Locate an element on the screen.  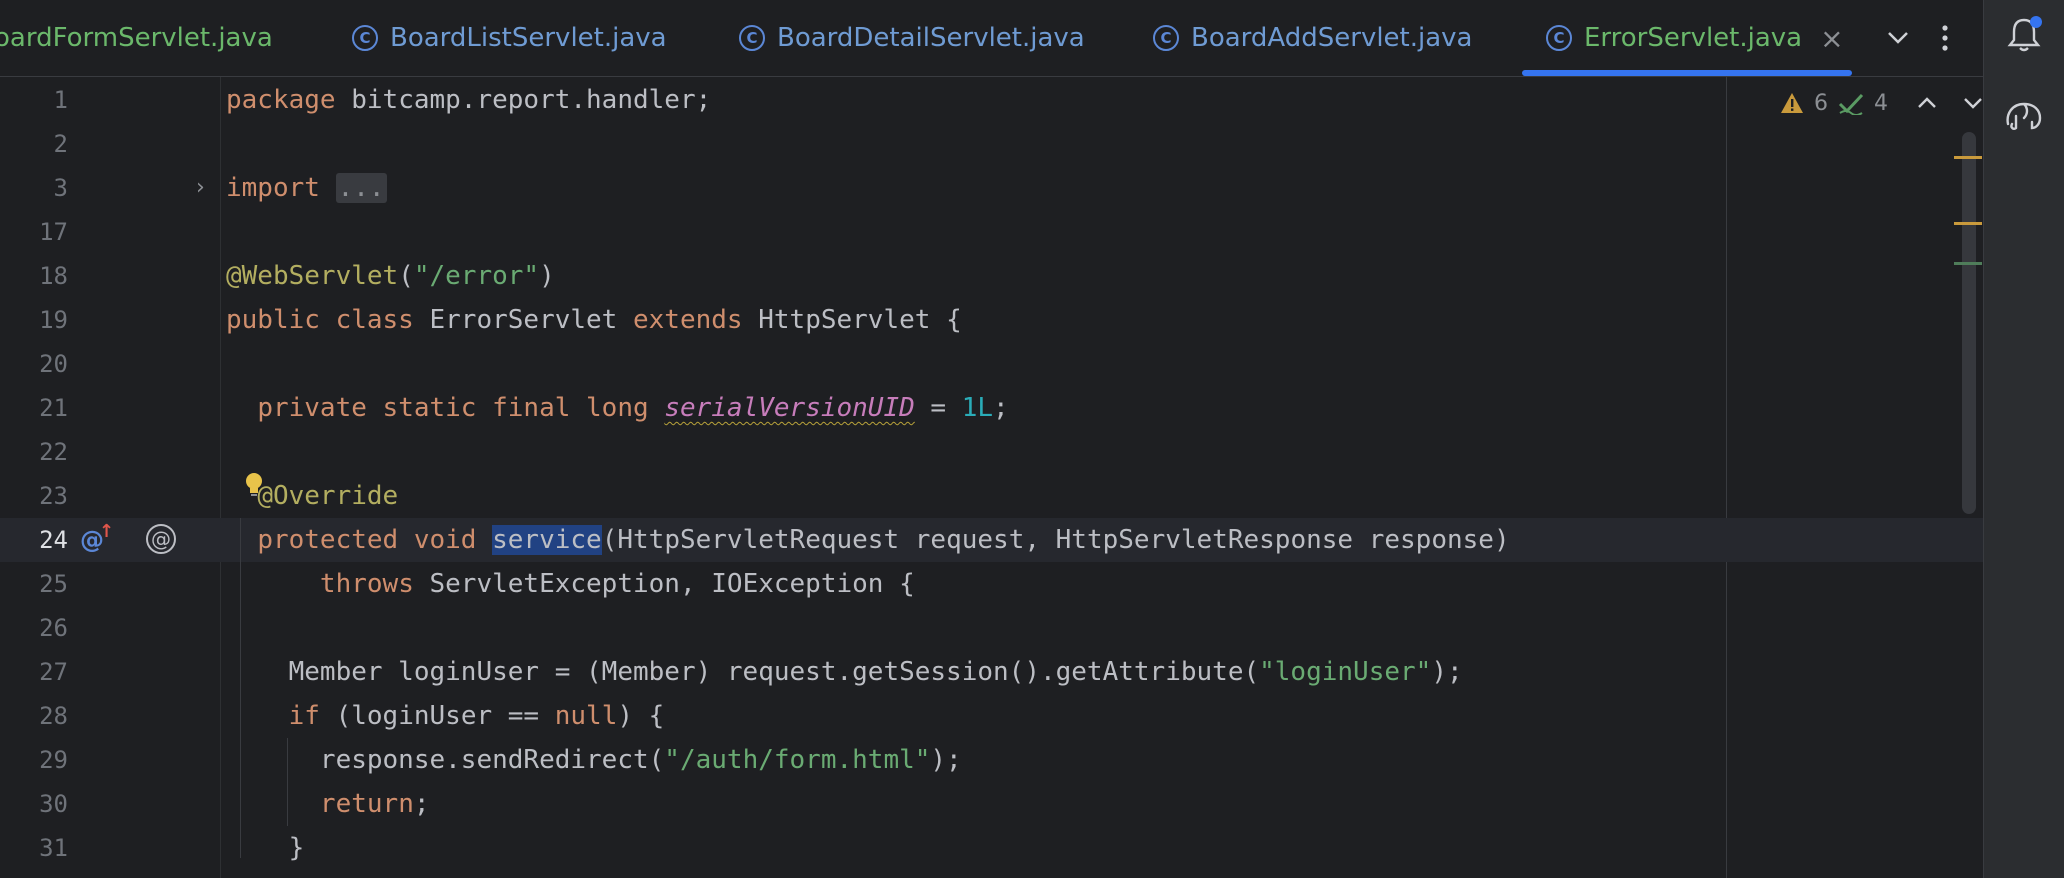
line-number: 1 is located at coordinates (60, 100).